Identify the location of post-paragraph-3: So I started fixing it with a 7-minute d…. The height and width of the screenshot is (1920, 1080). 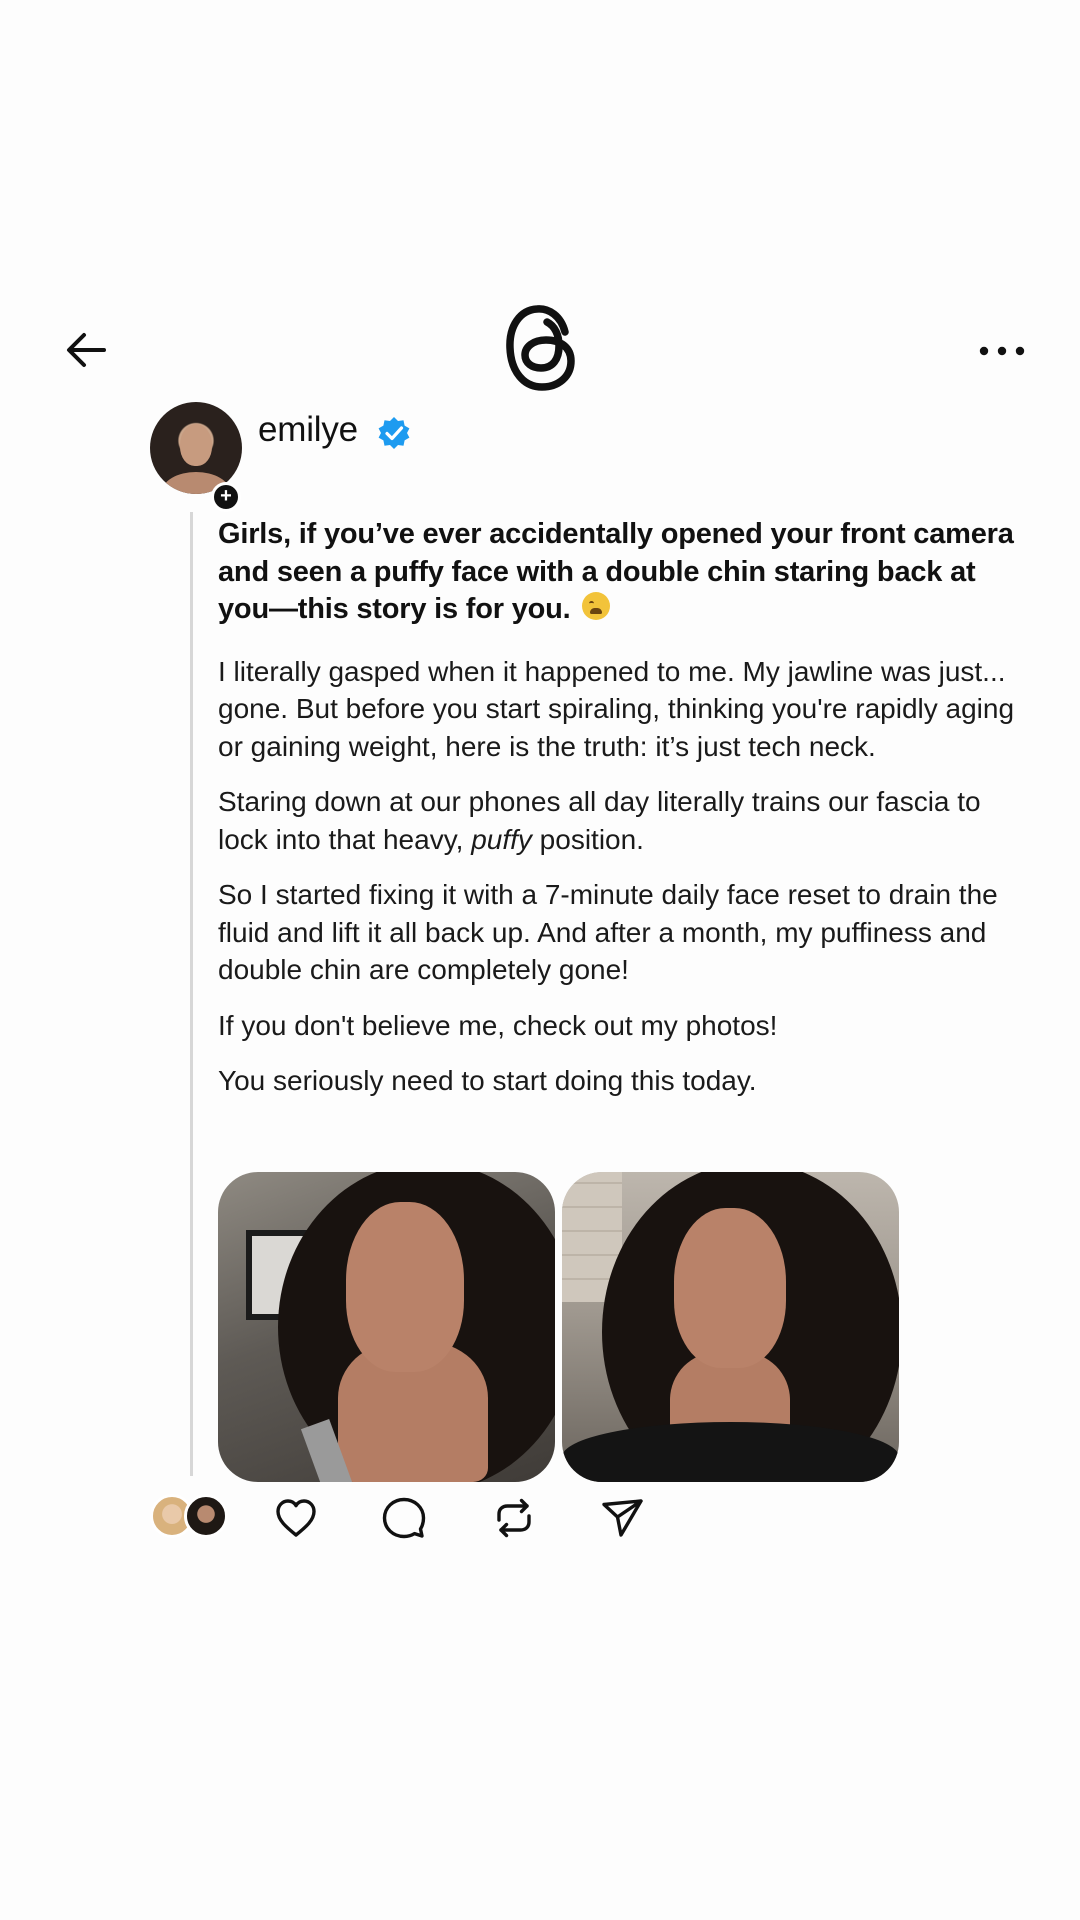
(608, 932).